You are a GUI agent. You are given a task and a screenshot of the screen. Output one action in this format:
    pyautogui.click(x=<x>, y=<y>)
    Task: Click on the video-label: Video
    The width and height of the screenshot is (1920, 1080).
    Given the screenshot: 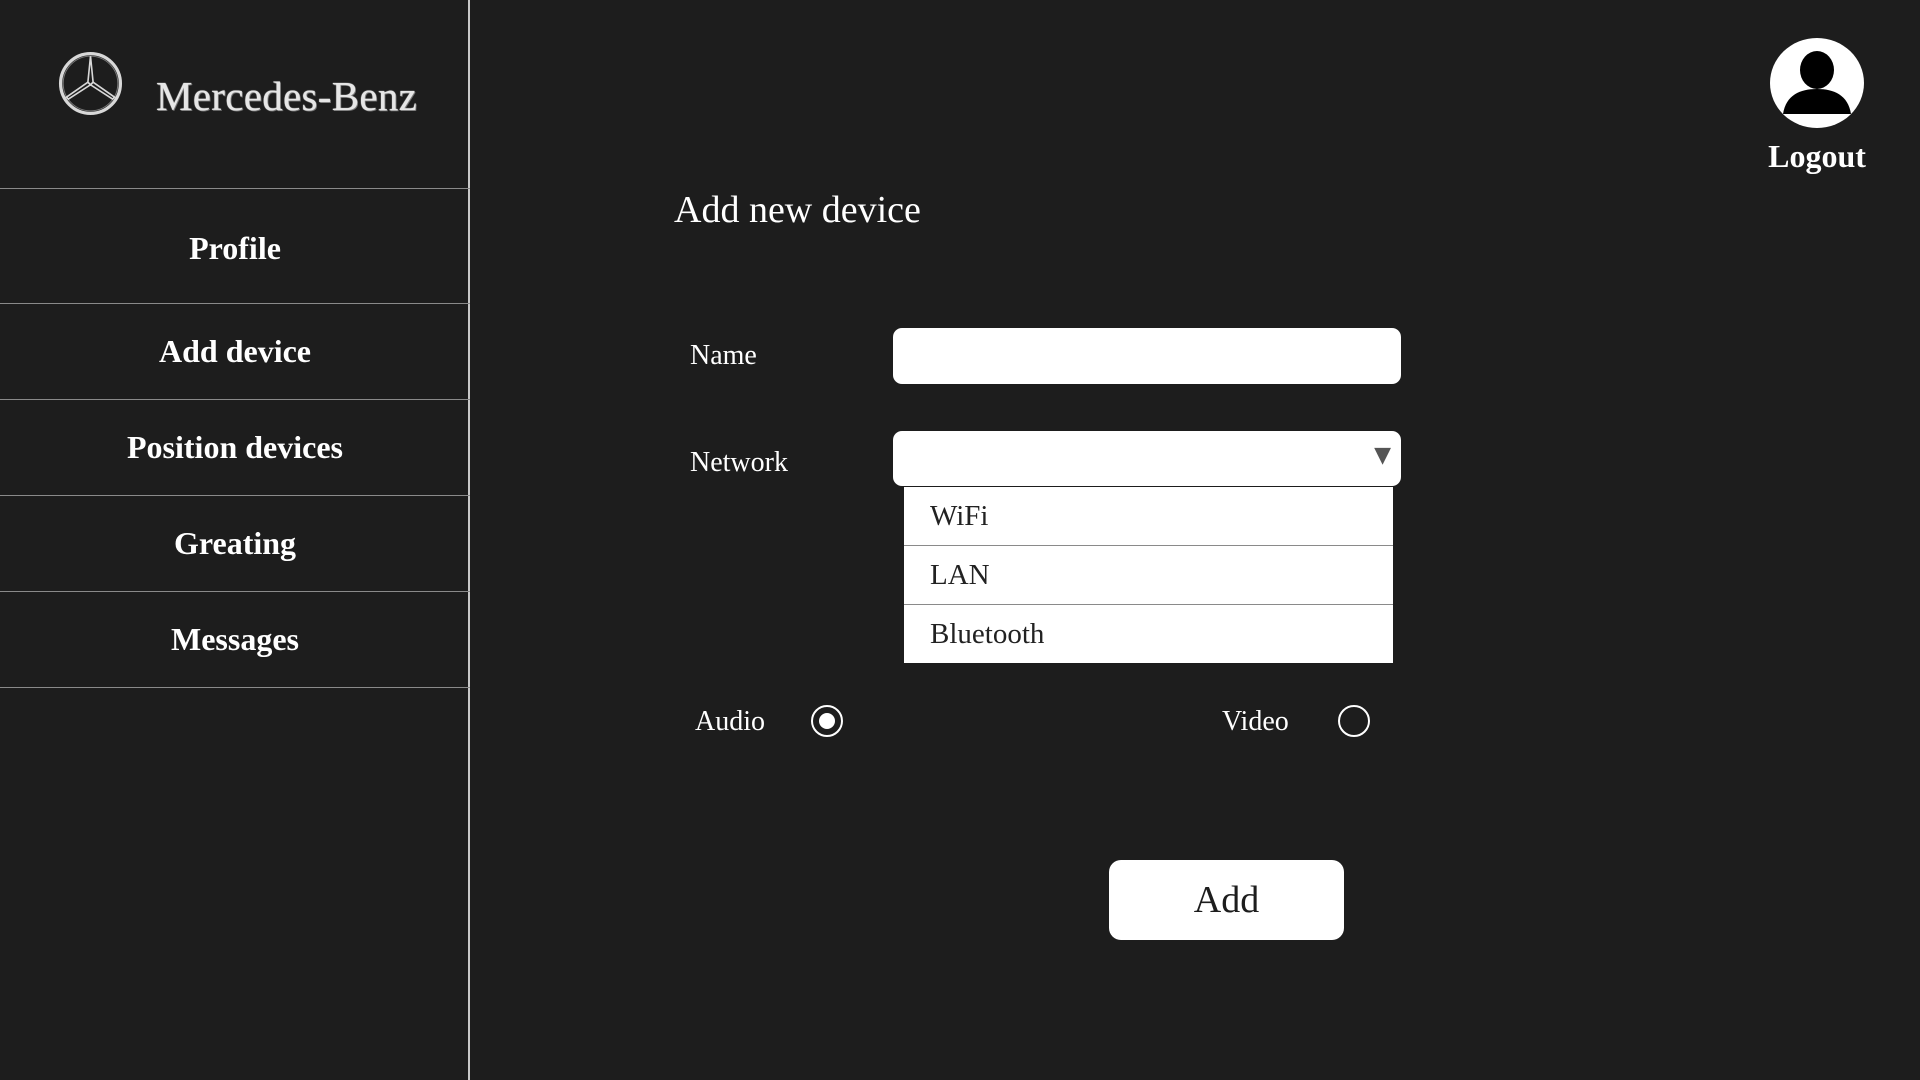 What is the action you would take?
    pyautogui.click(x=1255, y=721)
    